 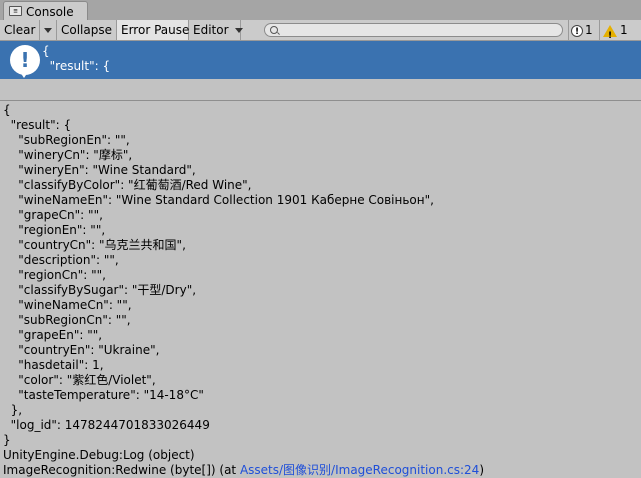 What do you see at coordinates (13, 410) in the screenshot?
I see `detail-line: },` at bounding box center [13, 410].